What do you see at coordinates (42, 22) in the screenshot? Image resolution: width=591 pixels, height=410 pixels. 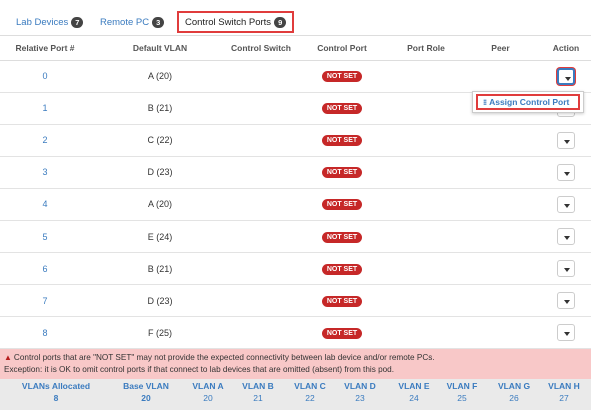 I see `tab-label: Lab Devices` at bounding box center [42, 22].